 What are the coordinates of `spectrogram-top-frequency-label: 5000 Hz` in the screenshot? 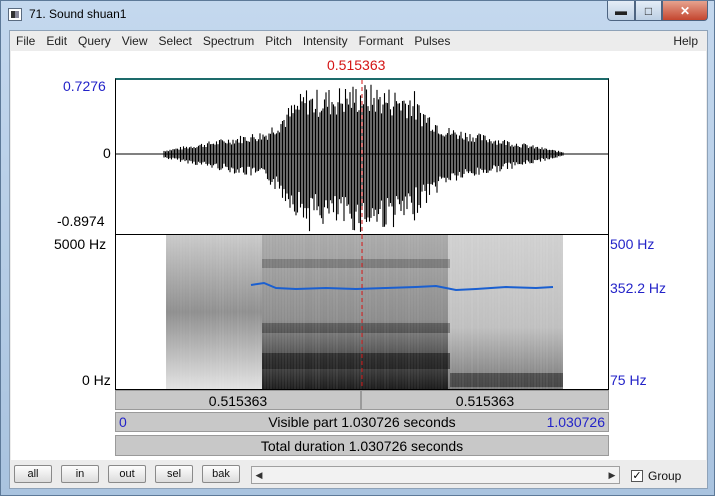 It's located at (80, 244).